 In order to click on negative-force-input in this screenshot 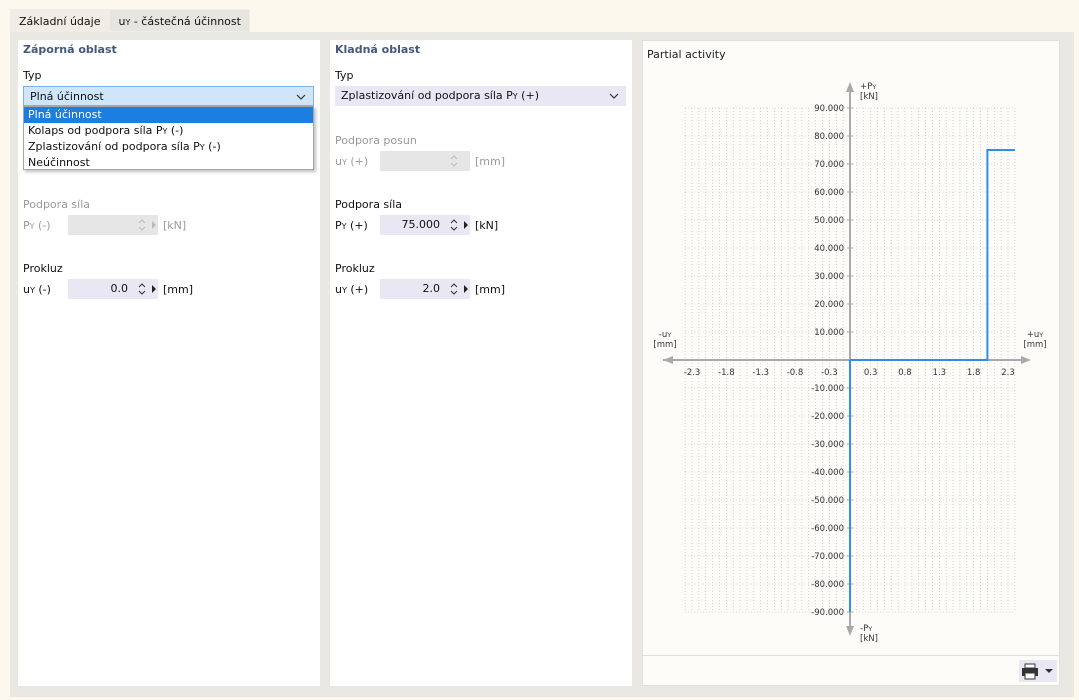, I will do `click(113, 225)`.